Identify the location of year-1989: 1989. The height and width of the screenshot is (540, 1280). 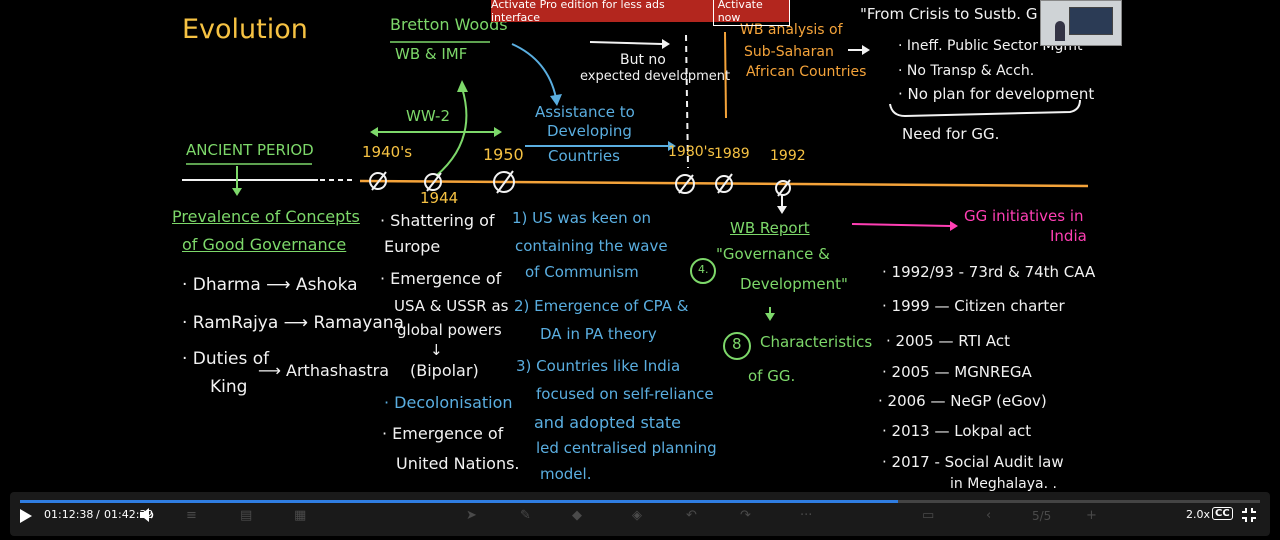
(732, 154).